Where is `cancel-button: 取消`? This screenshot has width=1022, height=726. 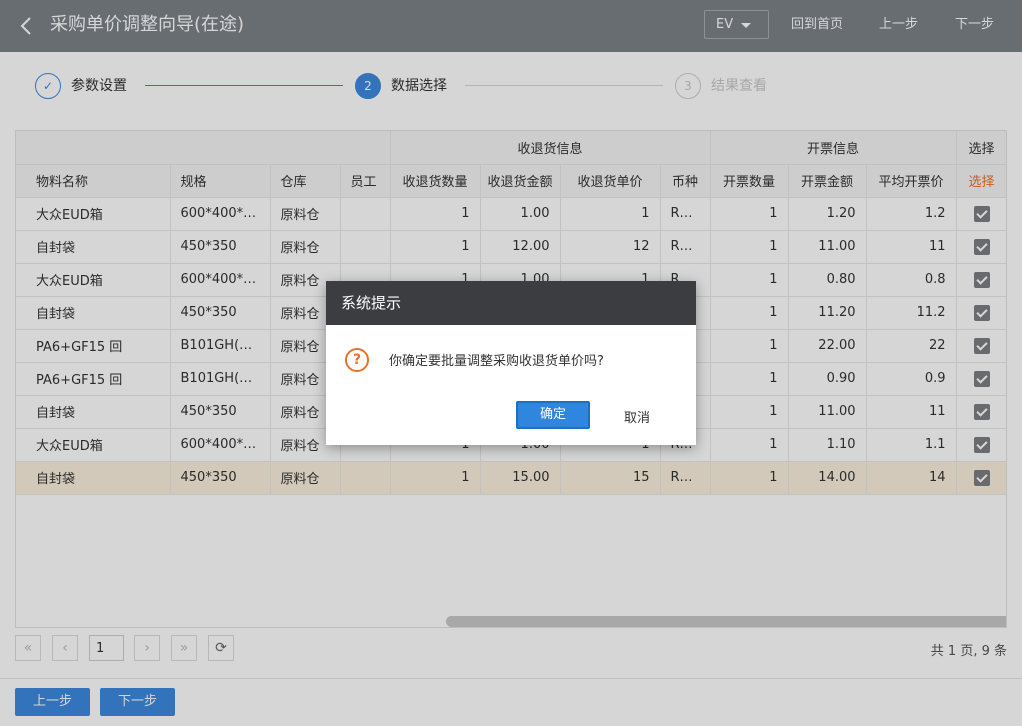
cancel-button: 取消 is located at coordinates (637, 416).